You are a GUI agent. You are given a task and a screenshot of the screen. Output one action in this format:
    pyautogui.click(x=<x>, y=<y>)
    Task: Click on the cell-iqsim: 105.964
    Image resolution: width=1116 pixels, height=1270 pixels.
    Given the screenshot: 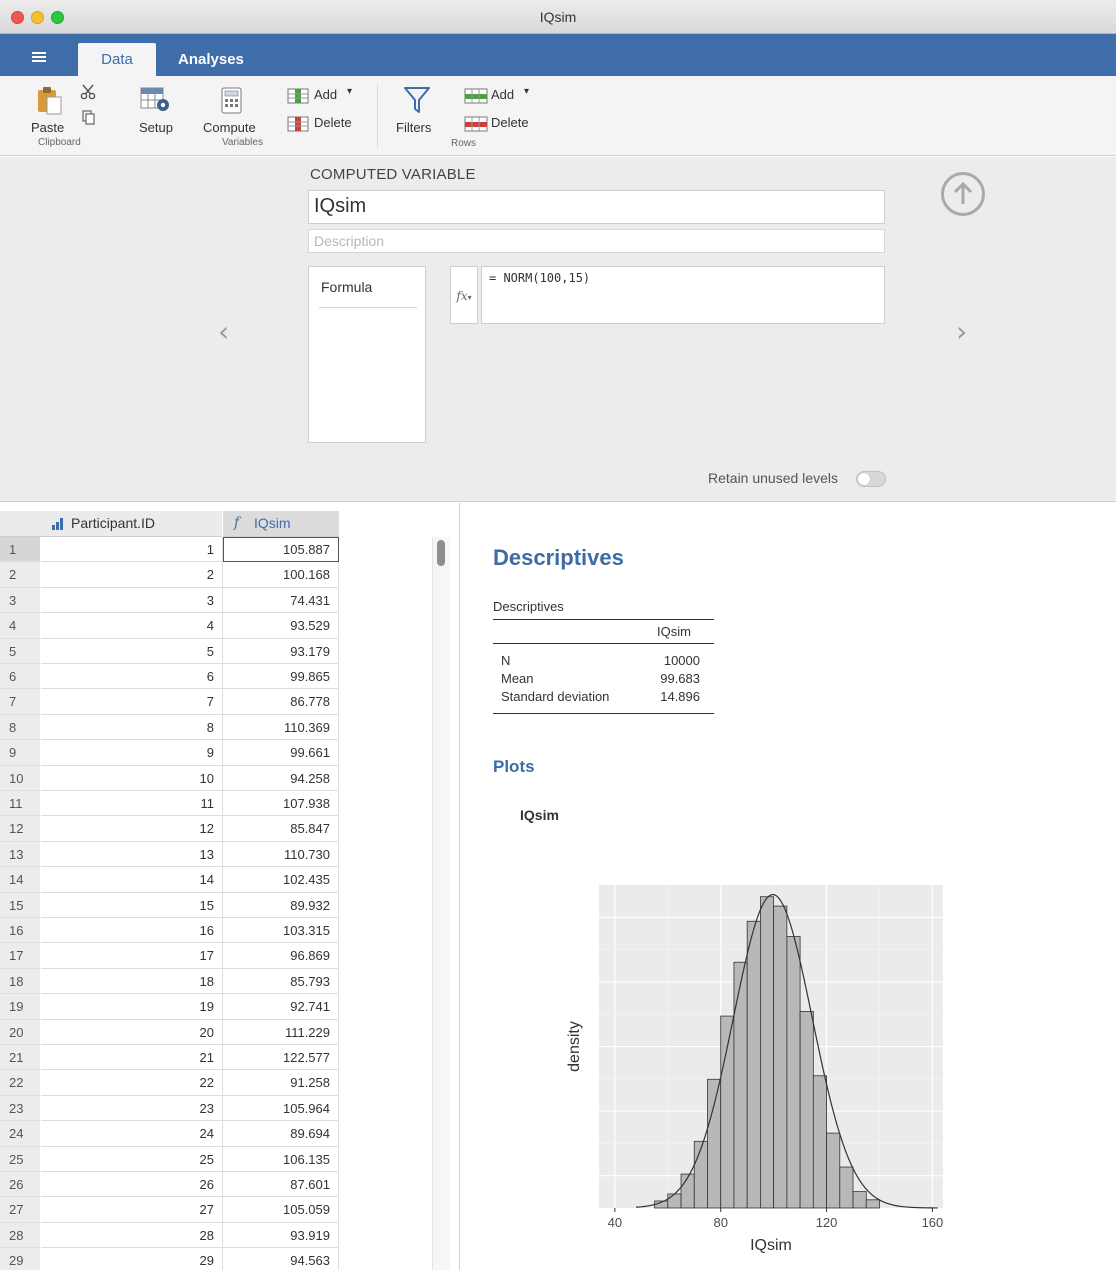 What is the action you would take?
    pyautogui.click(x=281, y=1108)
    